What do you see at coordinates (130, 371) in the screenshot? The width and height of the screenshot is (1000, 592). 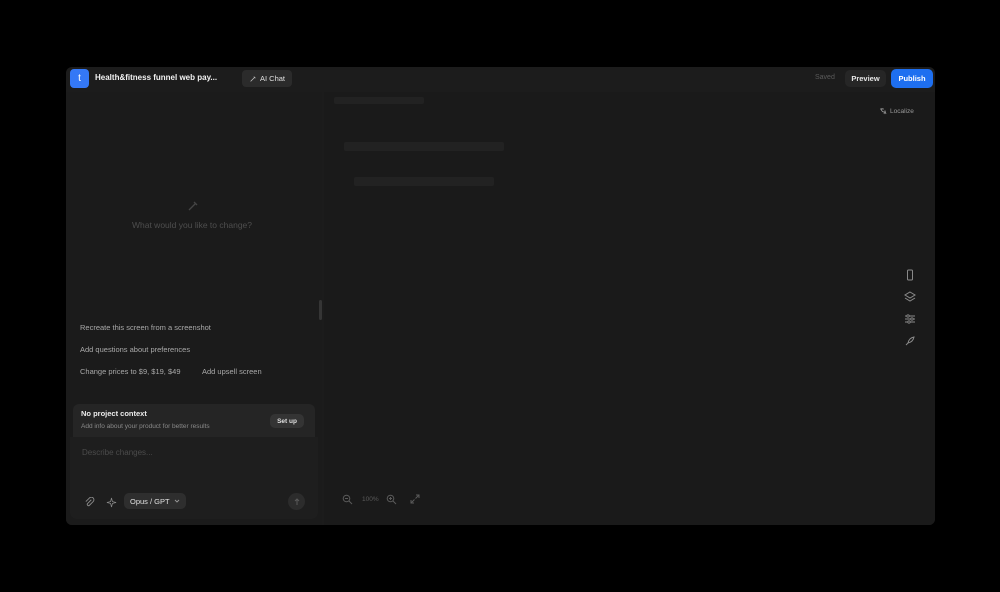 I see `suggestion-change-prices: Change prices to $9, $19, $49` at bounding box center [130, 371].